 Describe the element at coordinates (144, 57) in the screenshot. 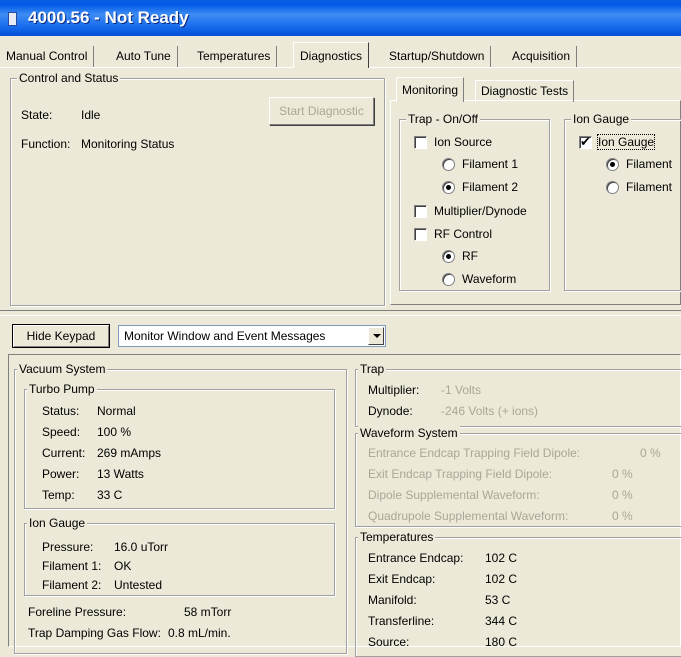

I see `tab-auto-tune: Auto Tune` at that location.